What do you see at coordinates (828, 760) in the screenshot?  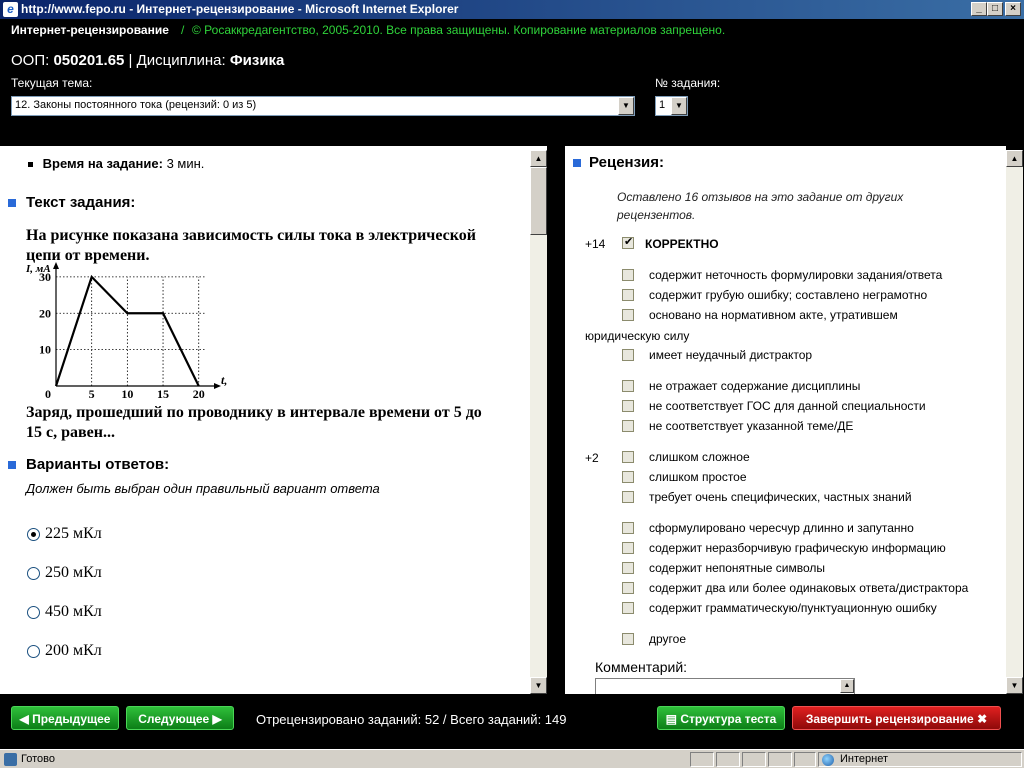 I see `globe-icon` at bounding box center [828, 760].